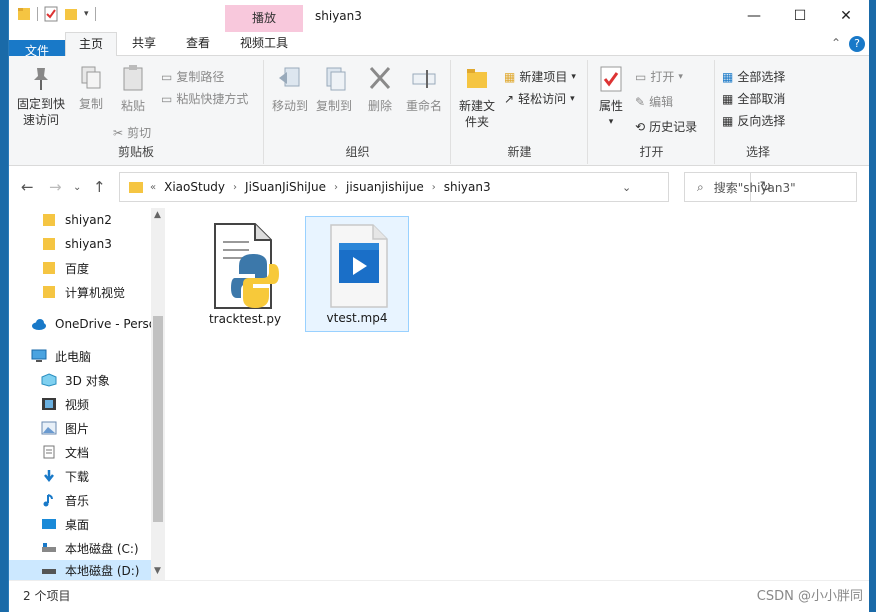 This screenshot has width=876, height=612. Describe the element at coordinates (80, 292) in the screenshot. I see `nav-item-computer-vision: 计算机视觉` at that location.